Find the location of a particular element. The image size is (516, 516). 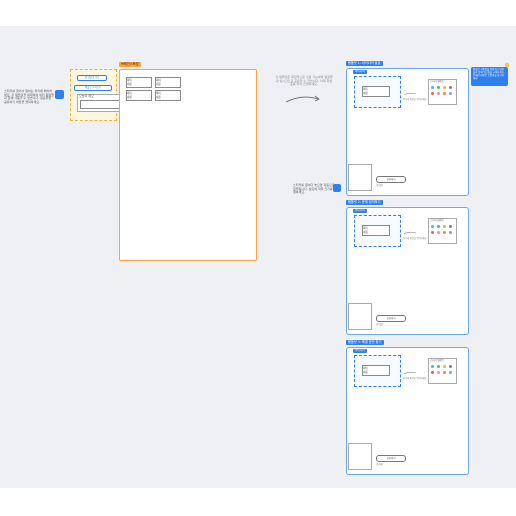

template-2-input-body: 내용 is located at coordinates (365, 232).